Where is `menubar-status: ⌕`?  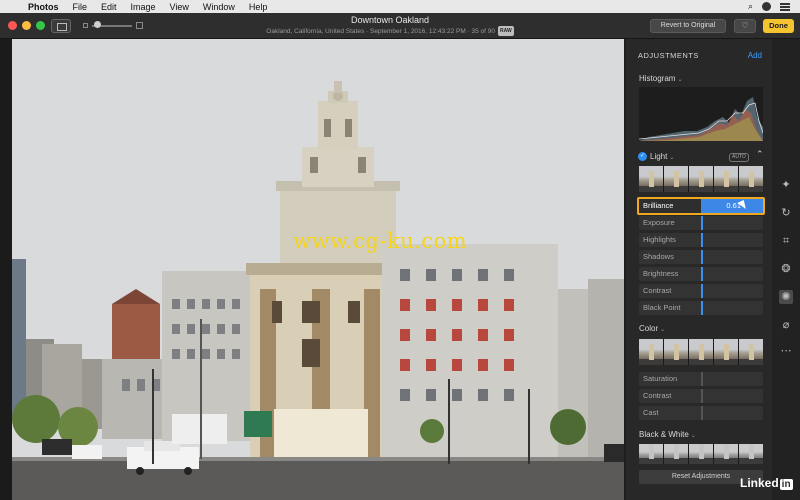 menubar-status: ⌕ is located at coordinates (774, 6).